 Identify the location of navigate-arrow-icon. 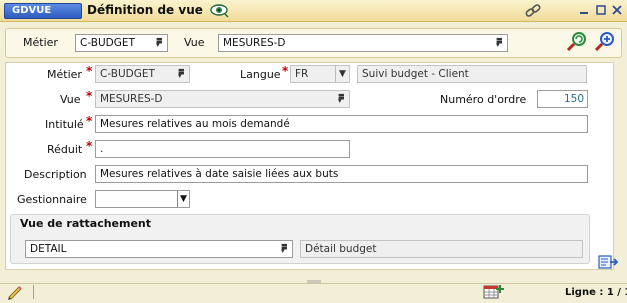
(609, 262).